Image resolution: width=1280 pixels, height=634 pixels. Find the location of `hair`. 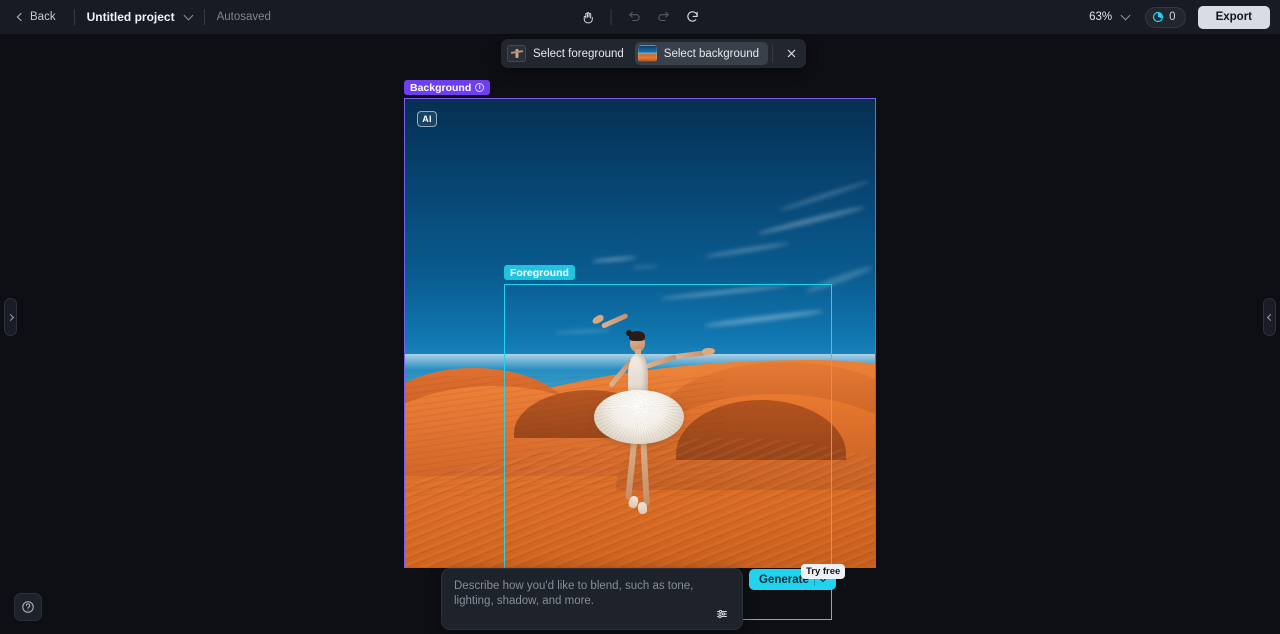

hair is located at coordinates (637, 336).